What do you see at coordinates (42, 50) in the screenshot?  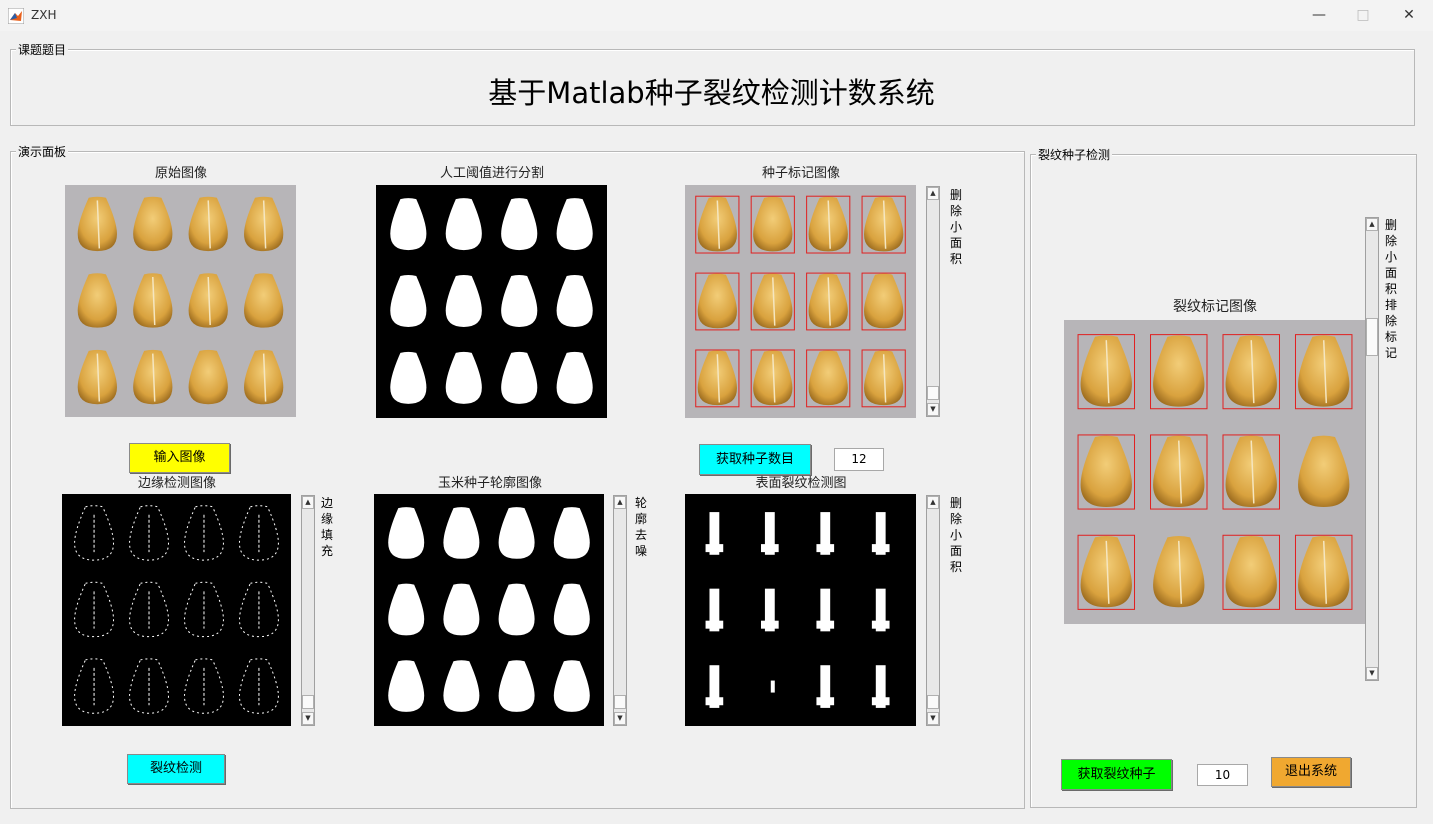 I see `header-panel-label: 课题题目` at bounding box center [42, 50].